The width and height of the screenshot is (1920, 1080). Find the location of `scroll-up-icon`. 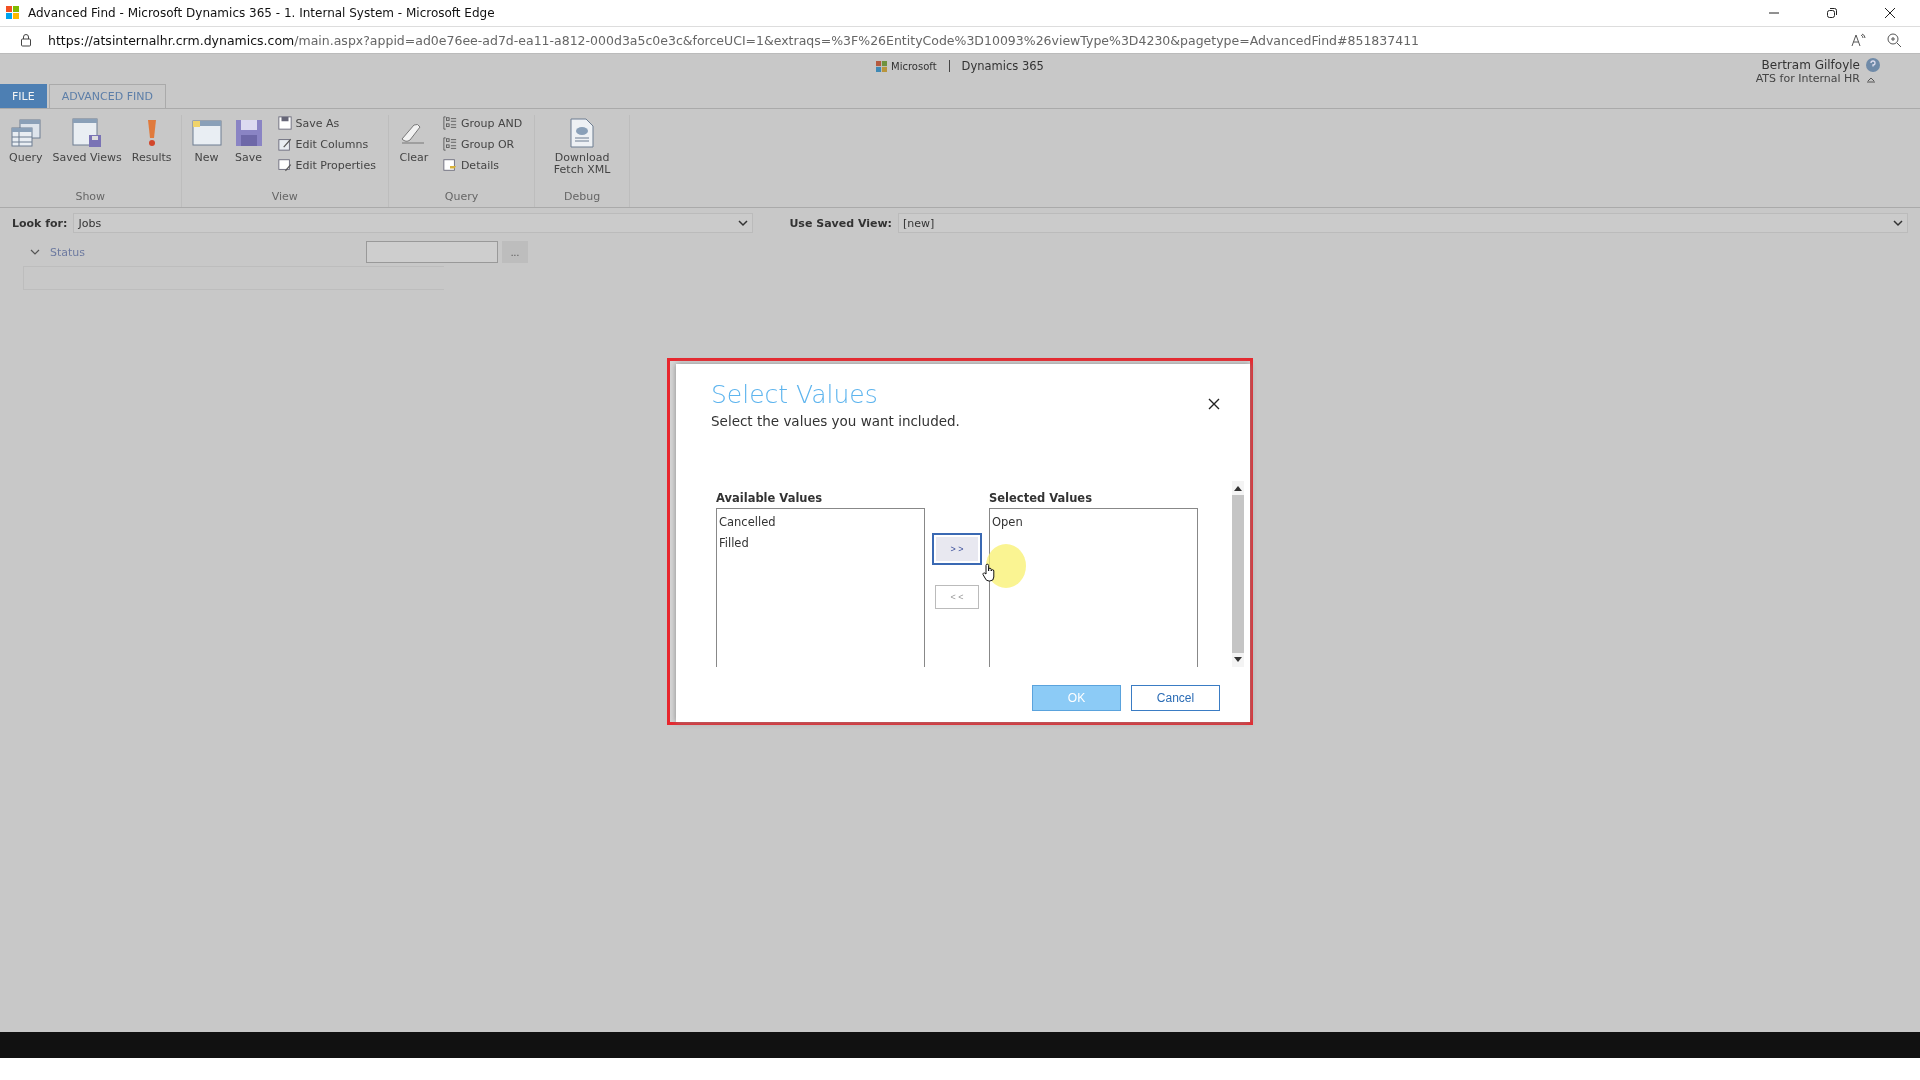

scroll-up-icon is located at coordinates (1238, 488).